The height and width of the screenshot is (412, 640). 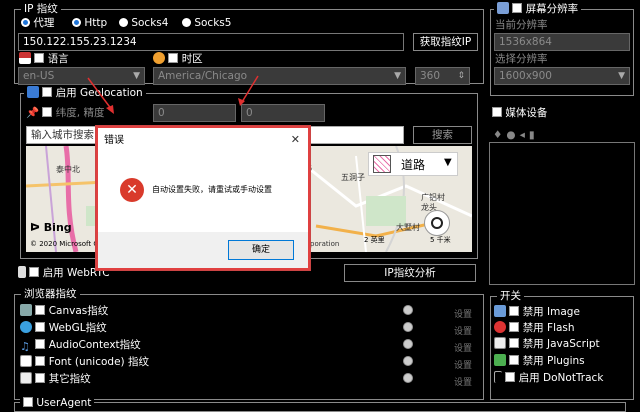 I want to click on switch-flash: 禁用 Flash, so click(x=534, y=328).